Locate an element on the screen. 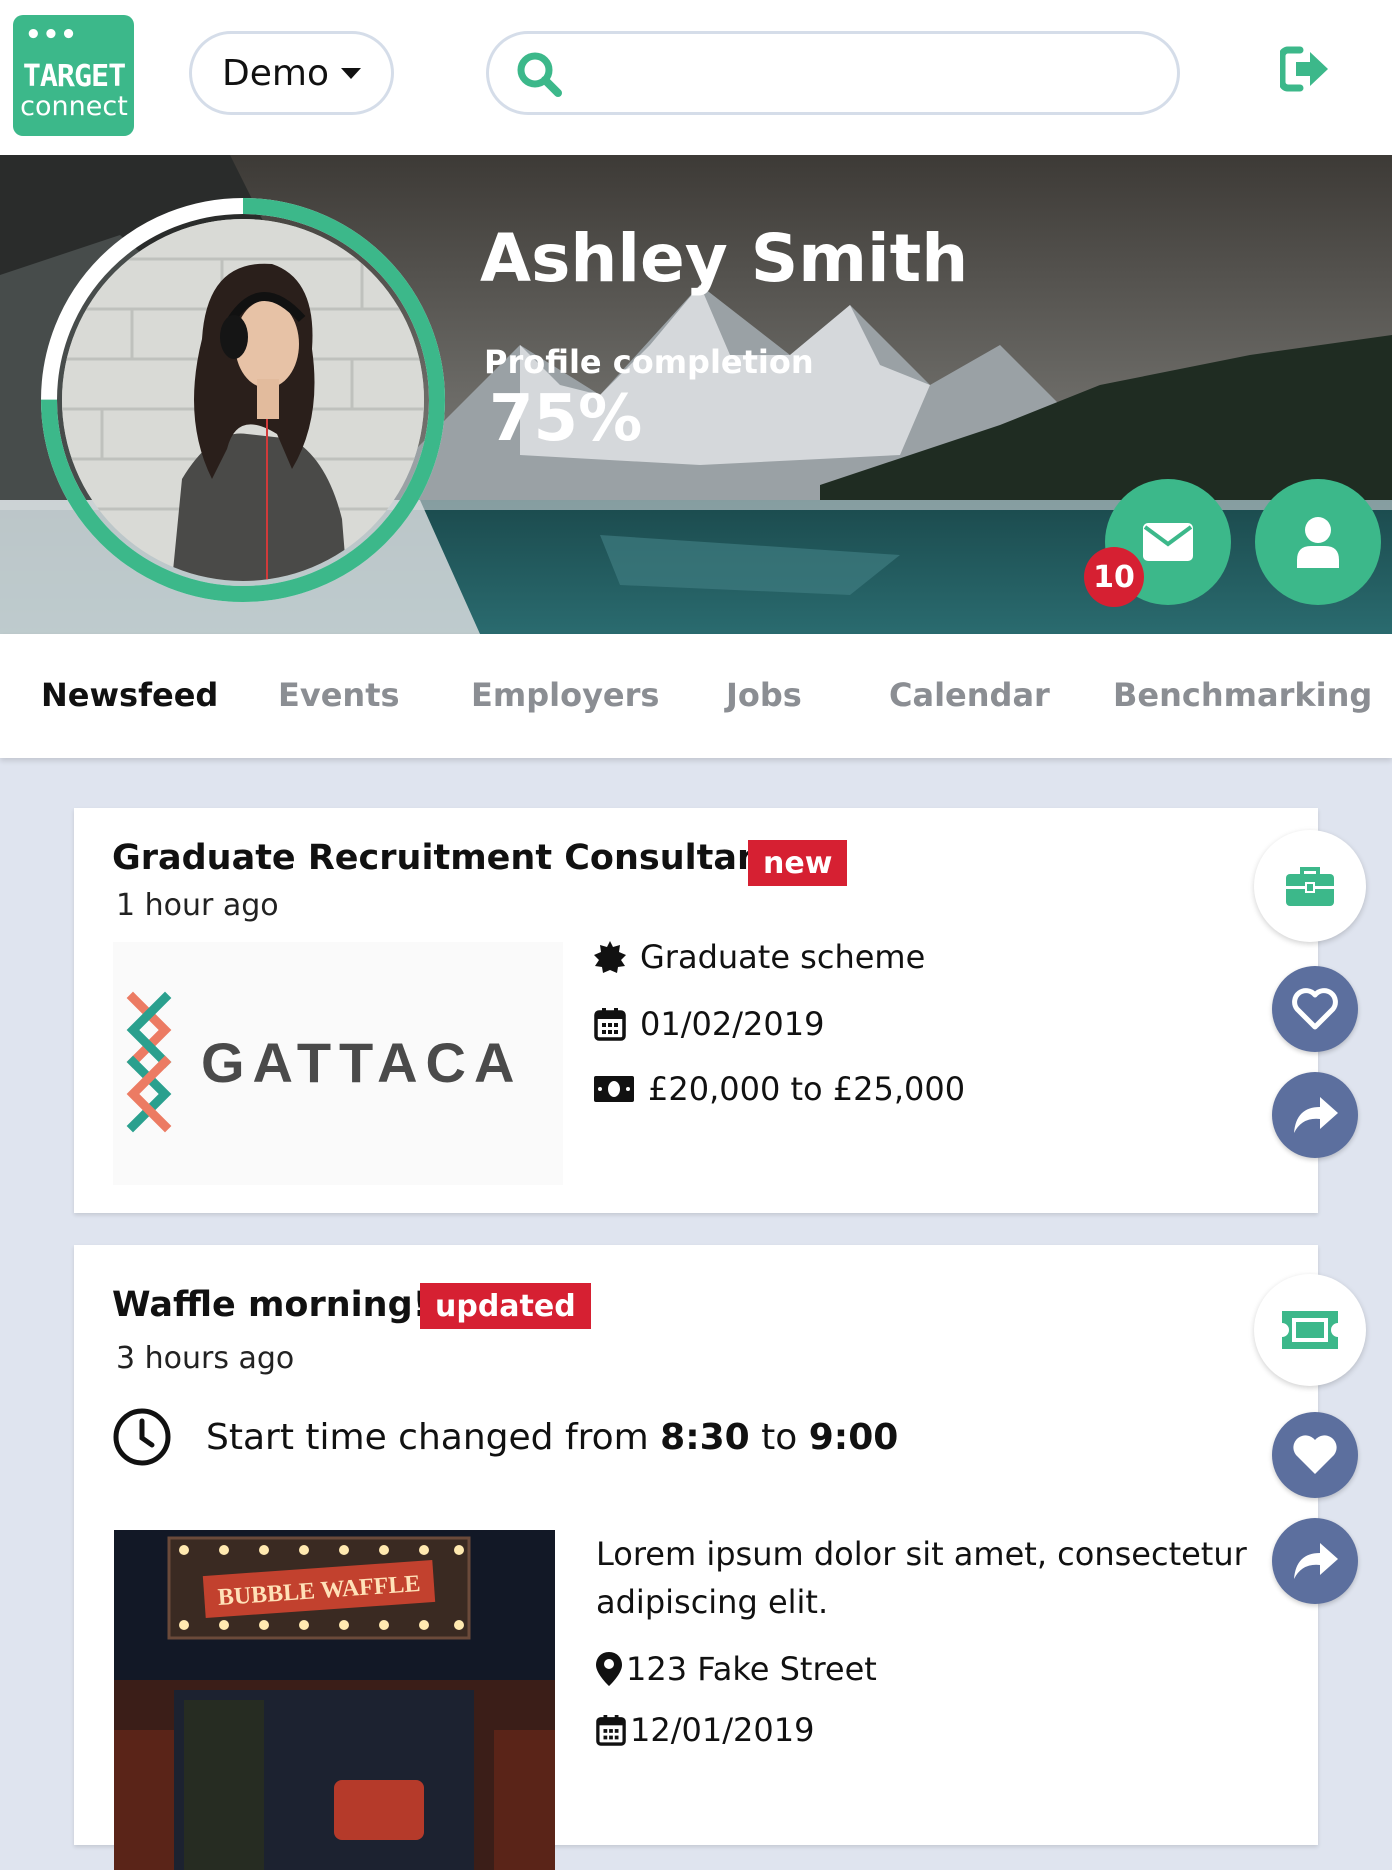 The image size is (1392, 1870). tab-events: Events is located at coordinates (339, 695).